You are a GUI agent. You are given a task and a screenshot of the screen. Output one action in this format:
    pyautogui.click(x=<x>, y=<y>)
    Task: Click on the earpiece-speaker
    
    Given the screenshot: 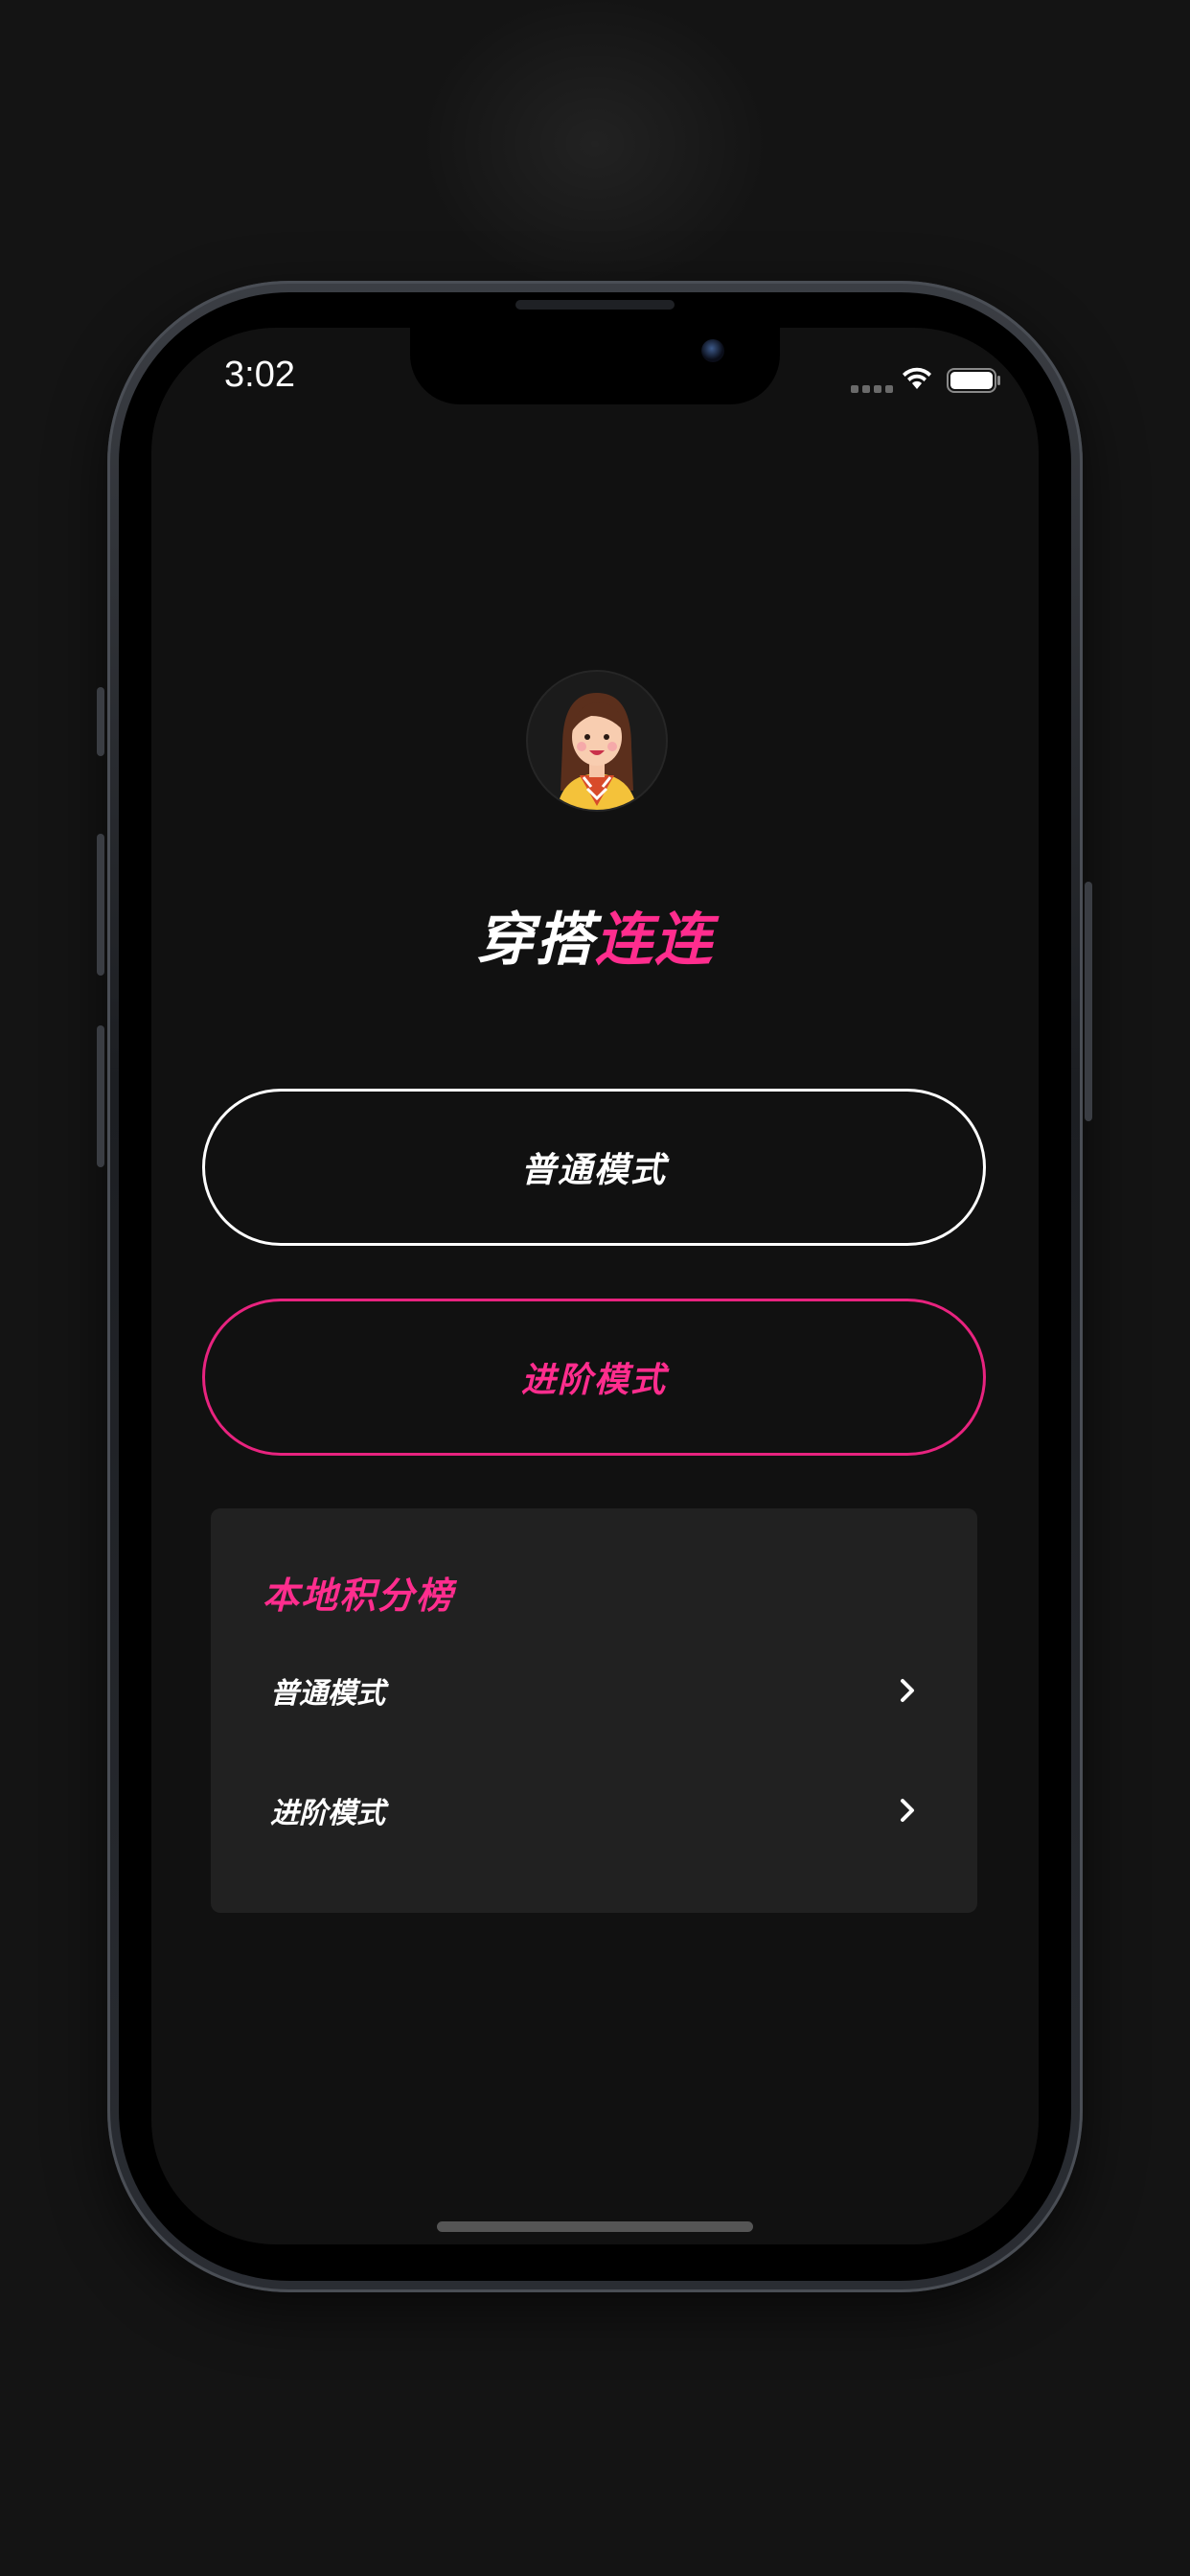 What is the action you would take?
    pyautogui.click(x=595, y=305)
    